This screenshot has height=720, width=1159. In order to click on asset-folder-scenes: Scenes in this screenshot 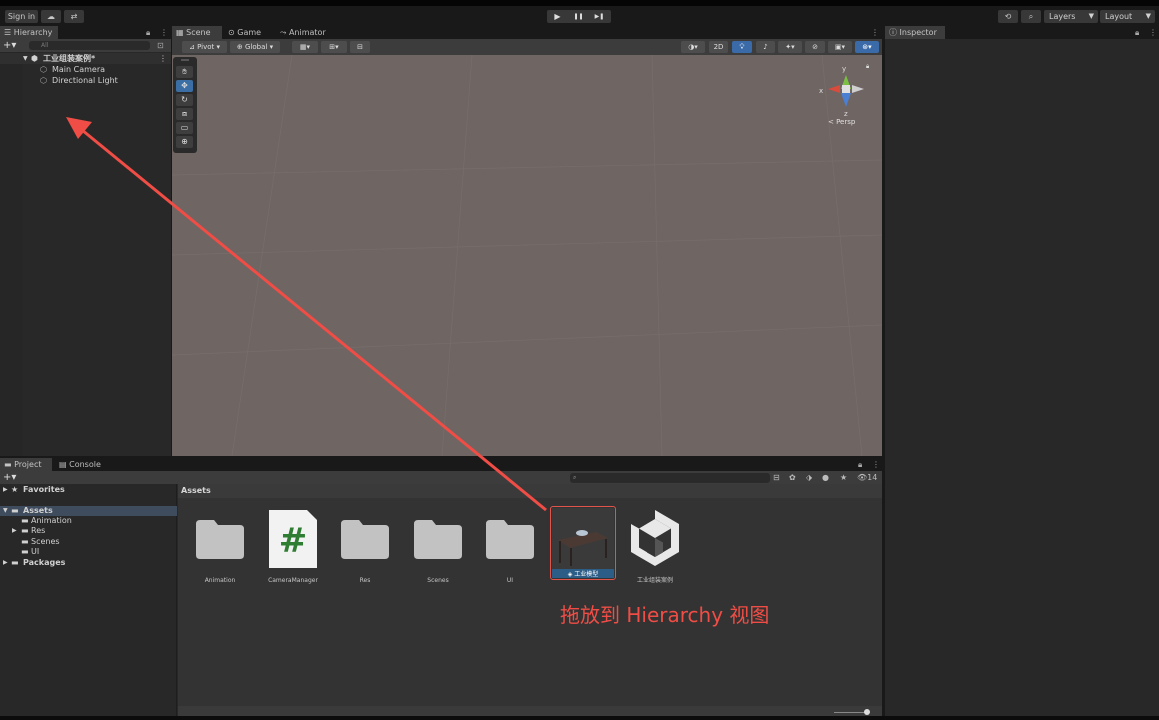, I will do `click(438, 546)`.